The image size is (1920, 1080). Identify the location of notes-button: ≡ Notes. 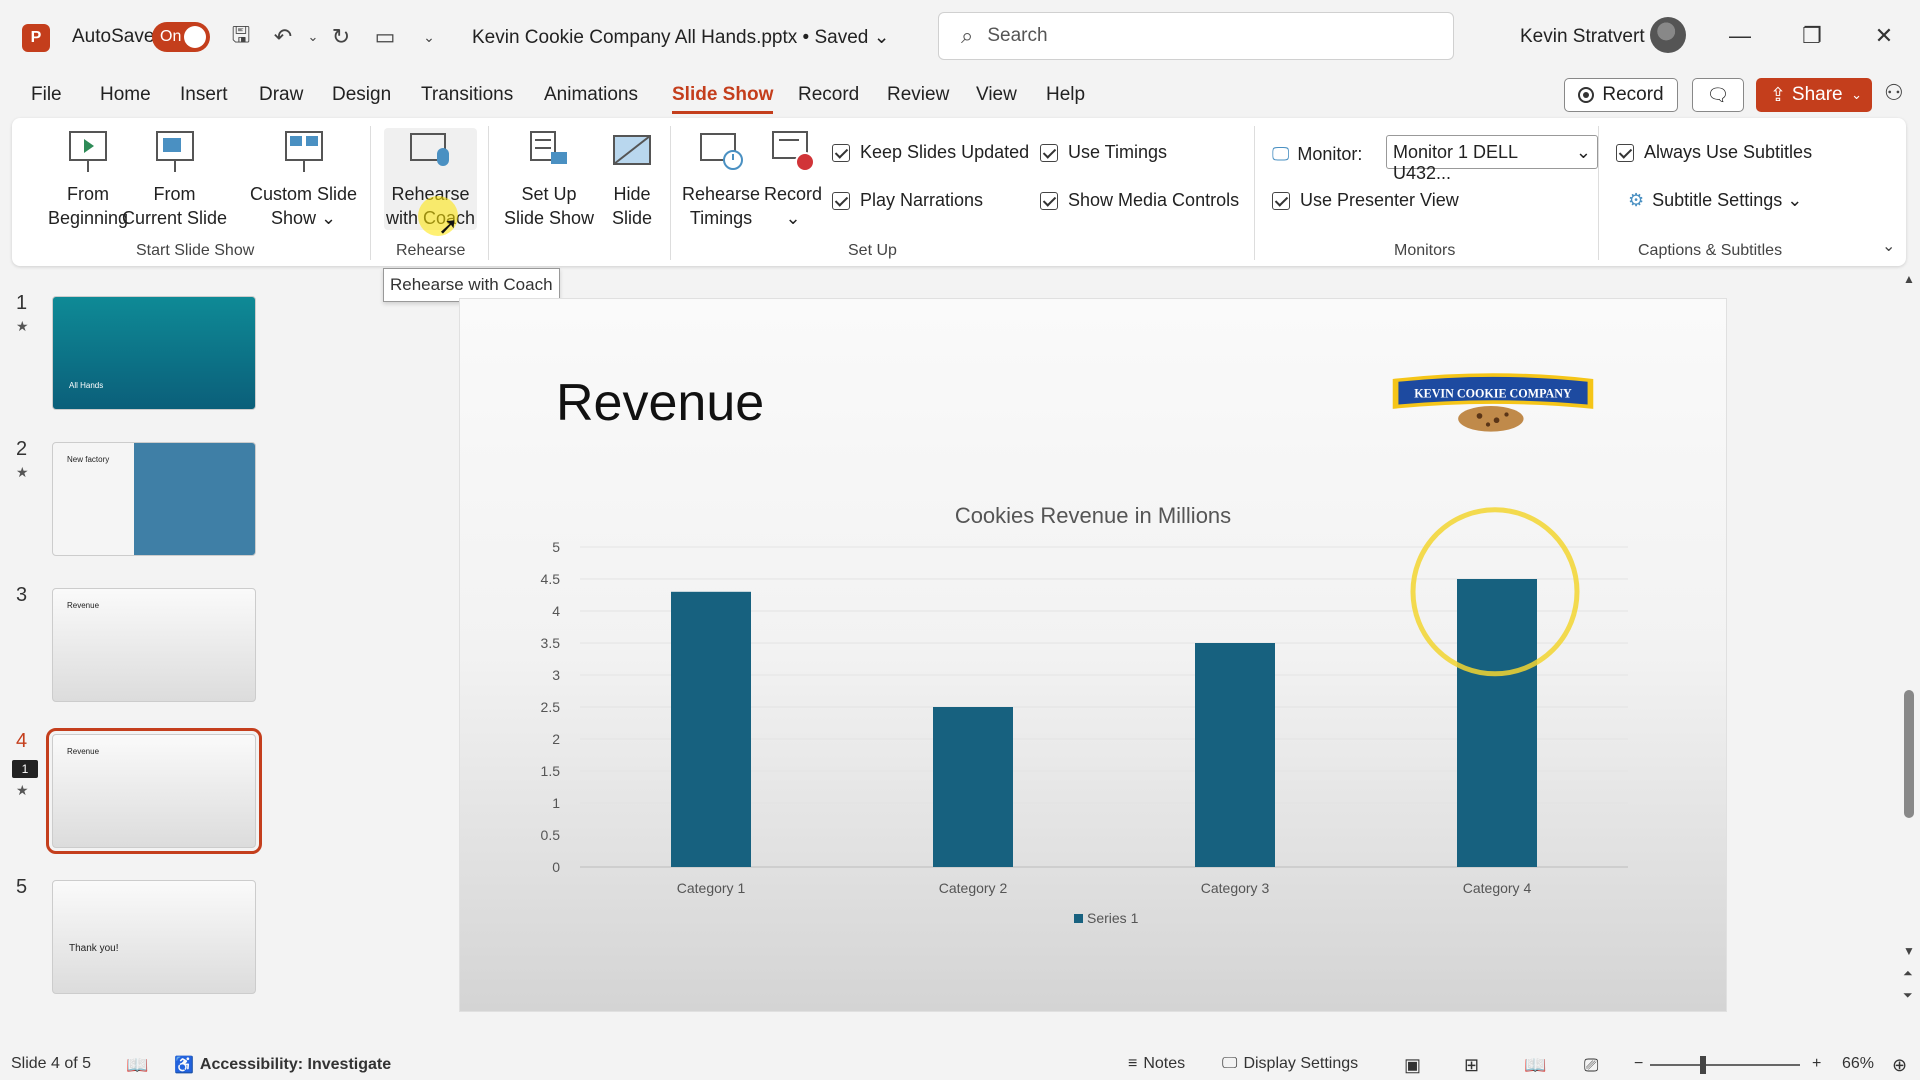
(1156, 1064).